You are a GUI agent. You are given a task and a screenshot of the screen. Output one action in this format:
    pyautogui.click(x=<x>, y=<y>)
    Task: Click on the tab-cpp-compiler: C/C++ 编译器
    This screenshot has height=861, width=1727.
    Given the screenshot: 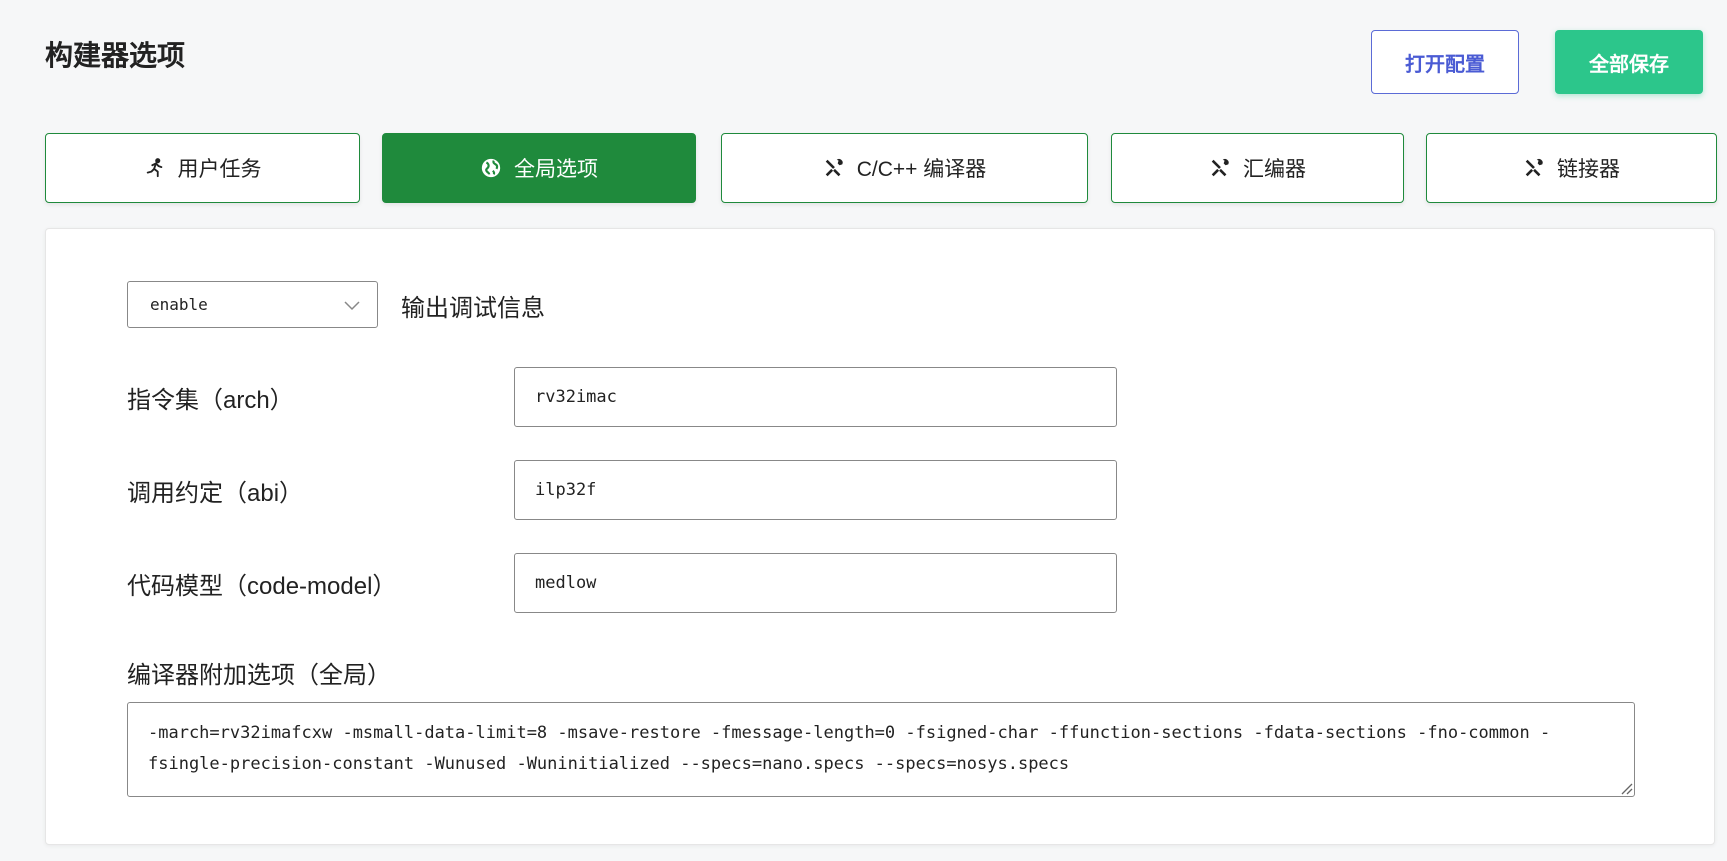 What is the action you would take?
    pyautogui.click(x=904, y=168)
    